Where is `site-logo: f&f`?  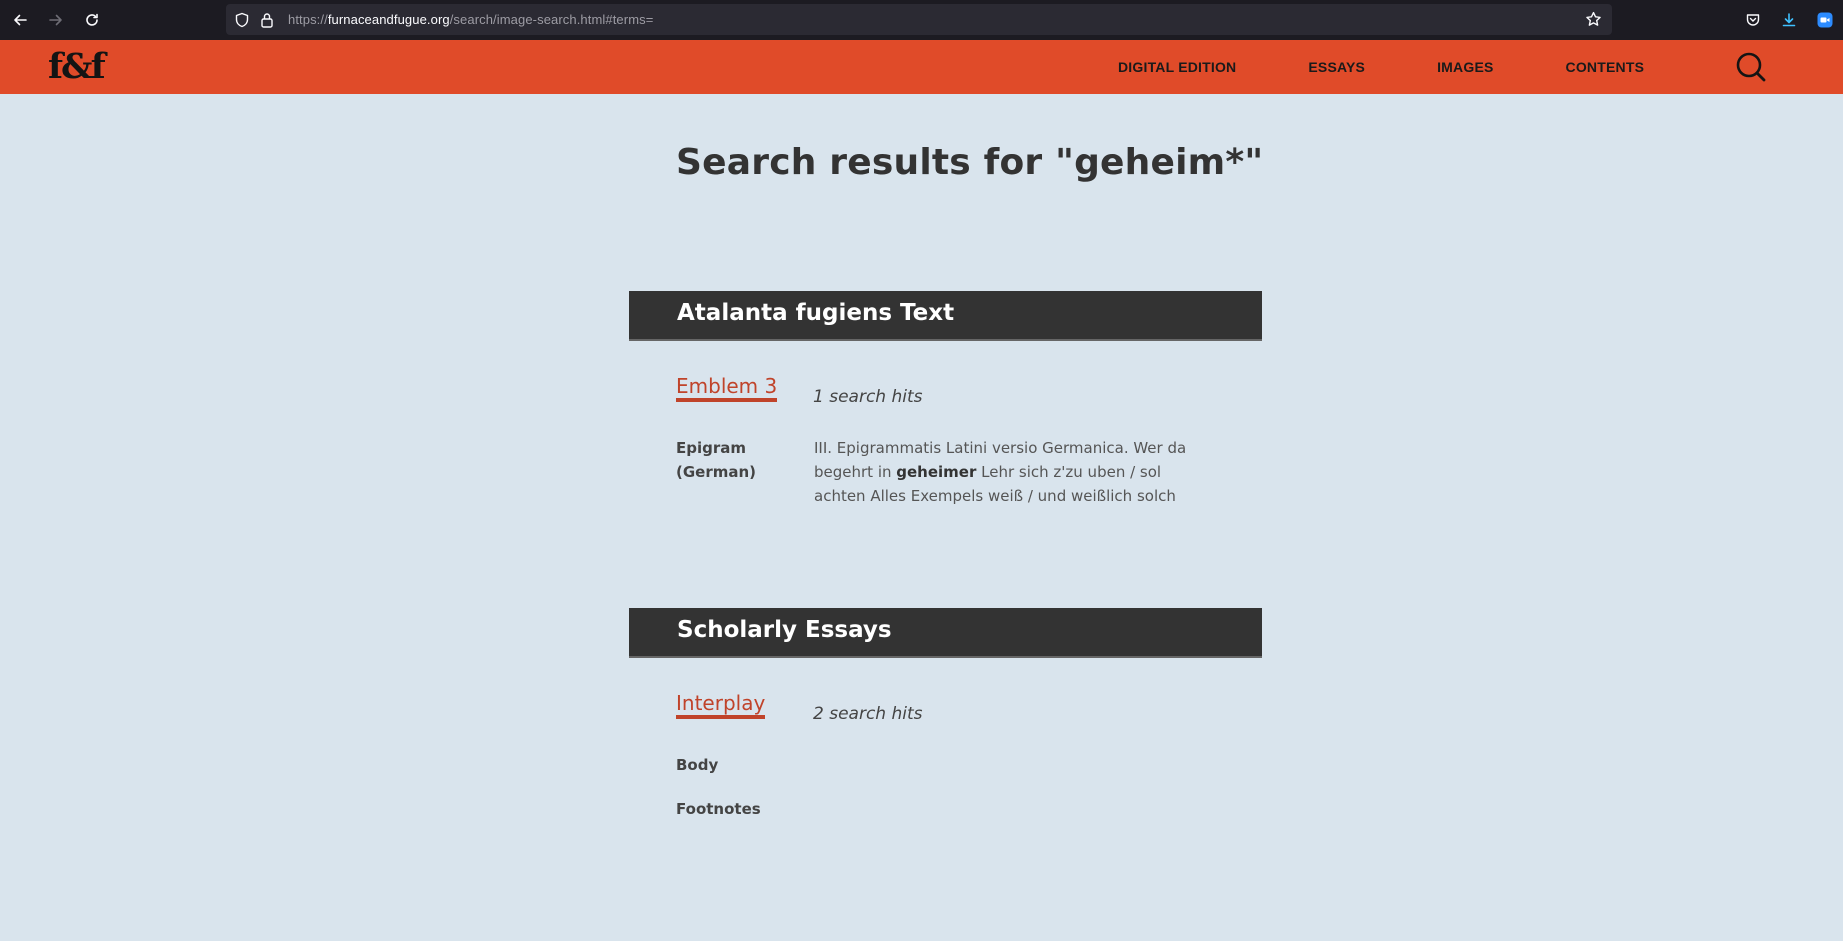
site-logo: f&f is located at coordinates (77, 66).